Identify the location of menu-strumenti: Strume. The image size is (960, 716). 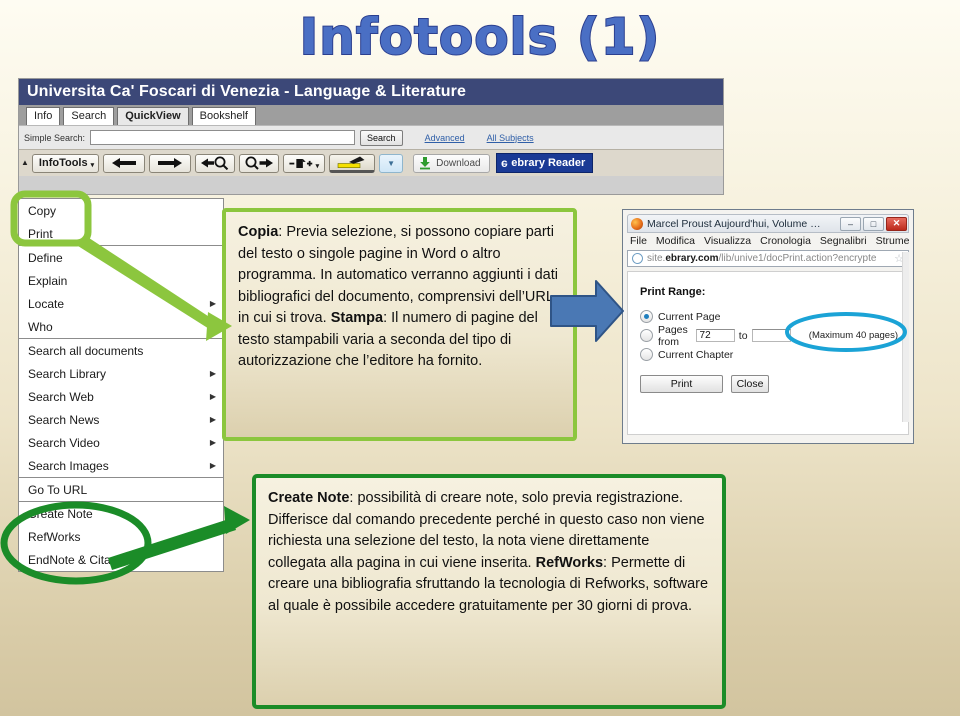
(892, 241).